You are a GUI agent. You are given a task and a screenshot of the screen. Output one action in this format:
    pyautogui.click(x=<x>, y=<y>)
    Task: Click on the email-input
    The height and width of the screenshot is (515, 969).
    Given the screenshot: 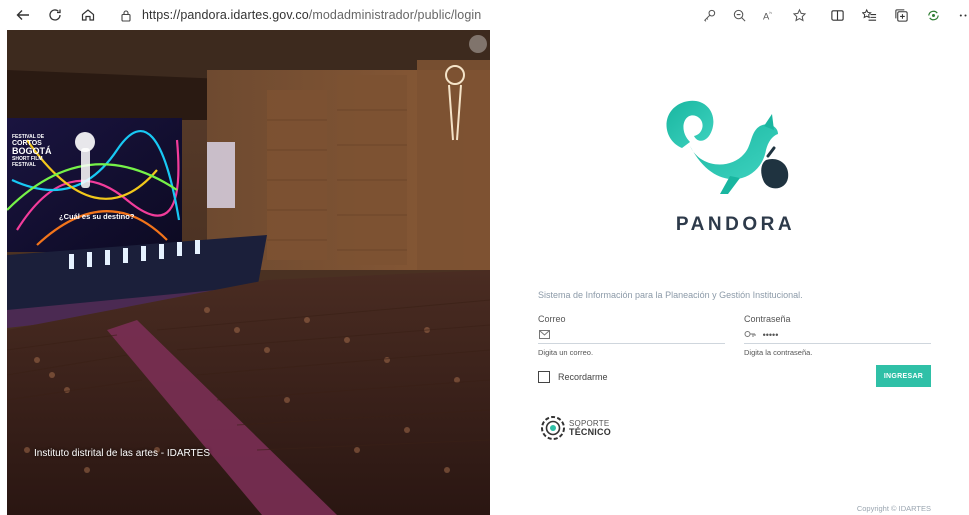 What is the action you would take?
    pyautogui.click(x=640, y=334)
    